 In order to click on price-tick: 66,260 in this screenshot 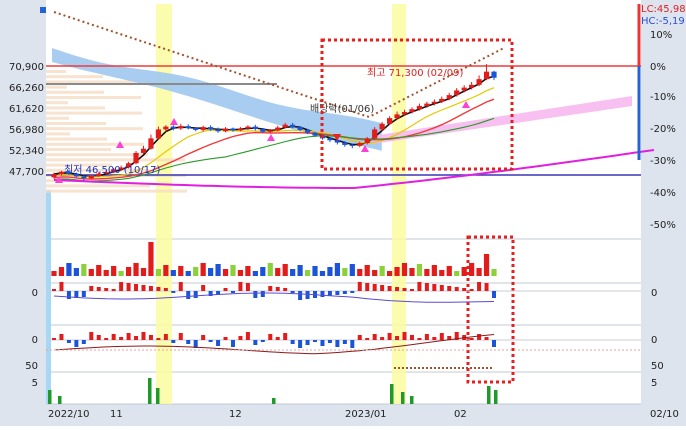, I will do `click(26, 88)`.